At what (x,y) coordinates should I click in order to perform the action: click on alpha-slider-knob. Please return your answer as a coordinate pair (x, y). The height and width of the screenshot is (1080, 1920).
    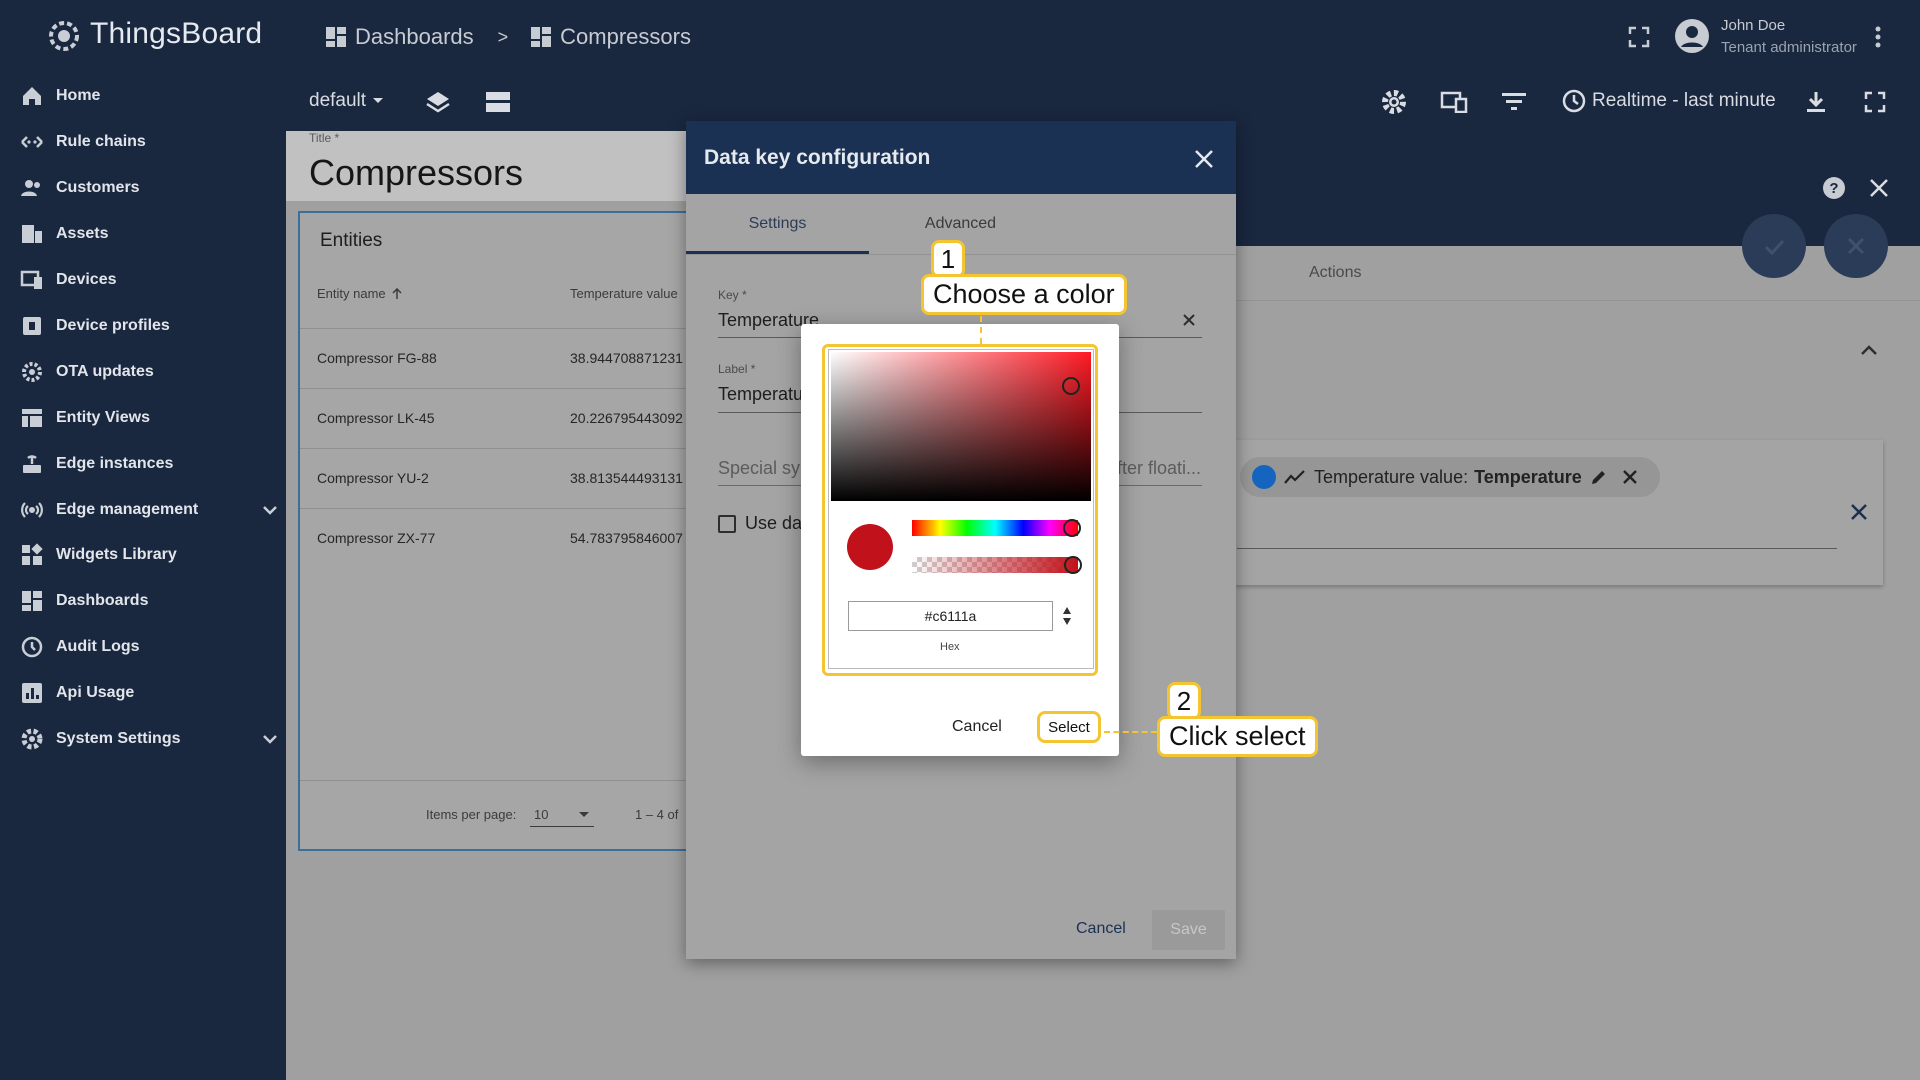
    Looking at the image, I should click on (1073, 565).